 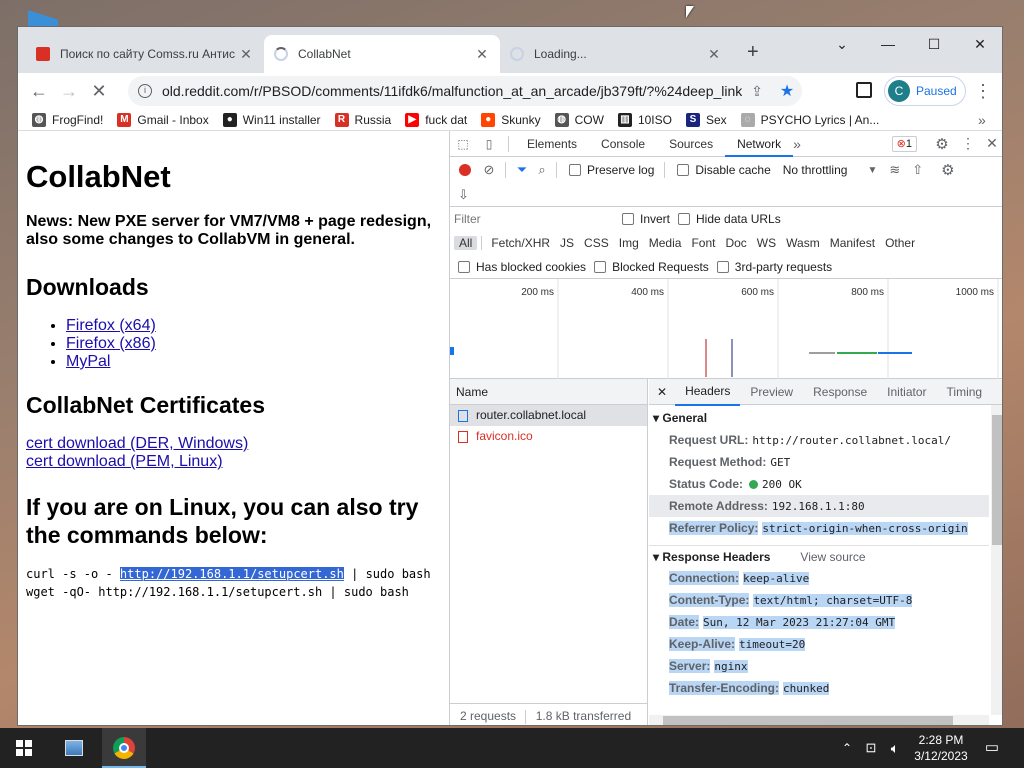 I want to click on has-blocked-cookies-checkbox, so click(x=464, y=266).